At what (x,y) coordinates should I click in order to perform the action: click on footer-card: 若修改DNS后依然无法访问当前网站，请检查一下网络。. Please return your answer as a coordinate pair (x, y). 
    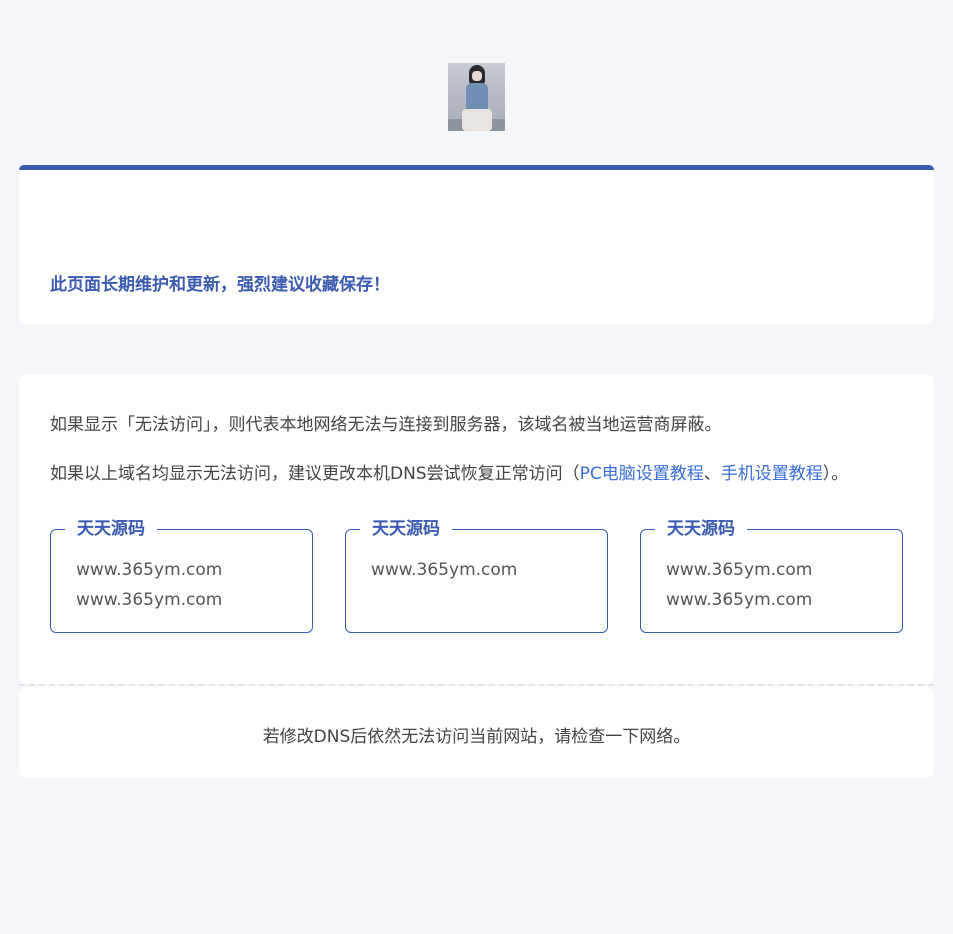
    Looking at the image, I should click on (476, 732).